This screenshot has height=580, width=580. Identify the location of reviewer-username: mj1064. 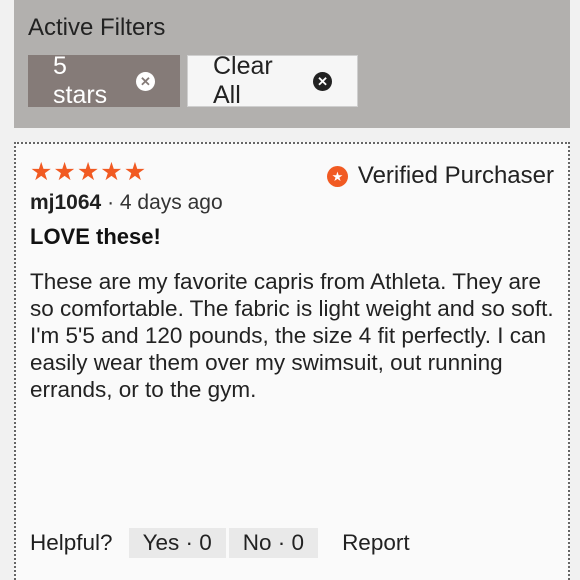
(65, 202).